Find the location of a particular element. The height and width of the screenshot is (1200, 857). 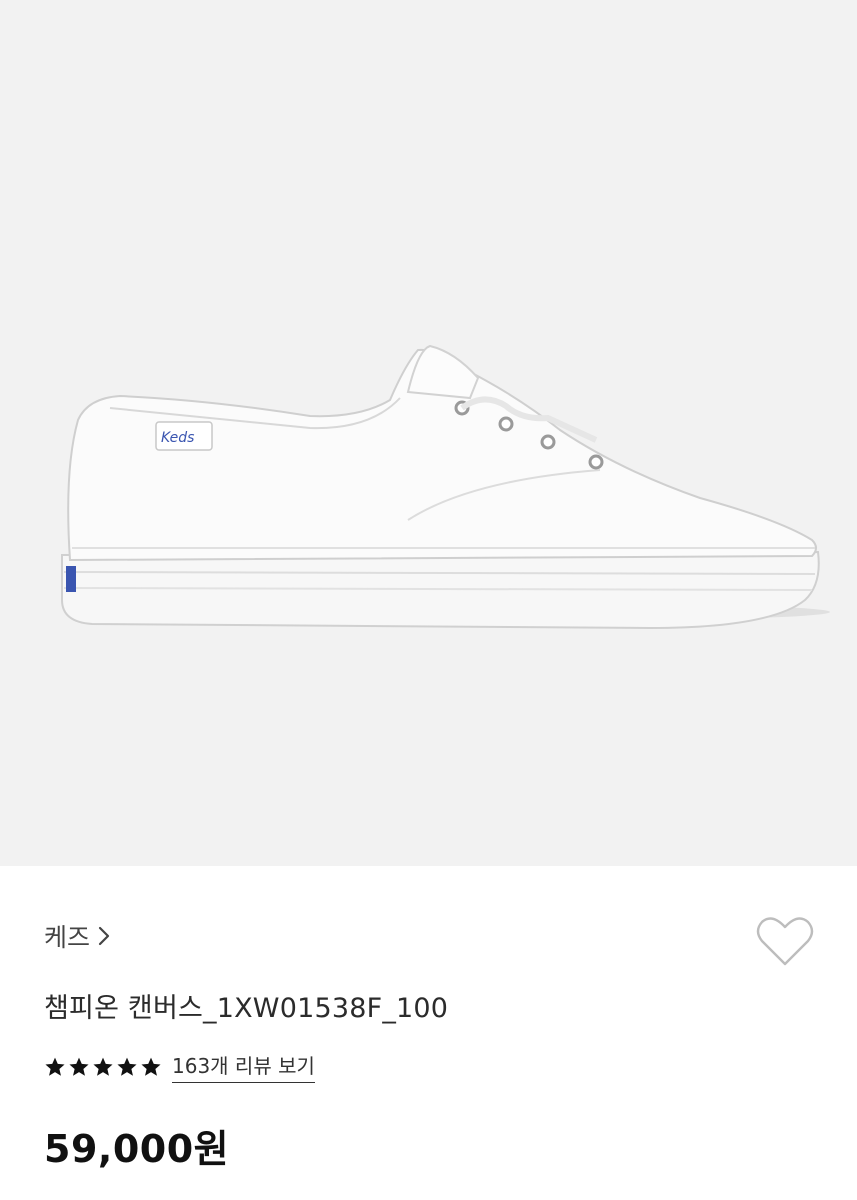

product-price: 59,000원 is located at coordinates (137, 1149).